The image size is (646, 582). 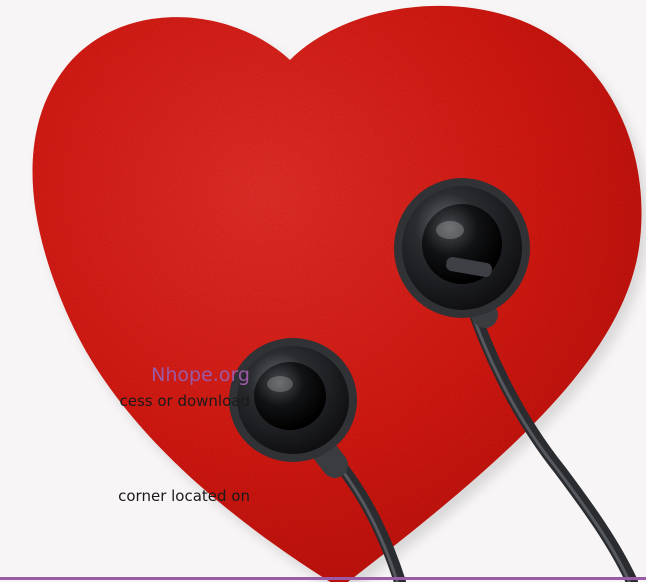 I want to click on accent-rule, so click(x=323, y=578).